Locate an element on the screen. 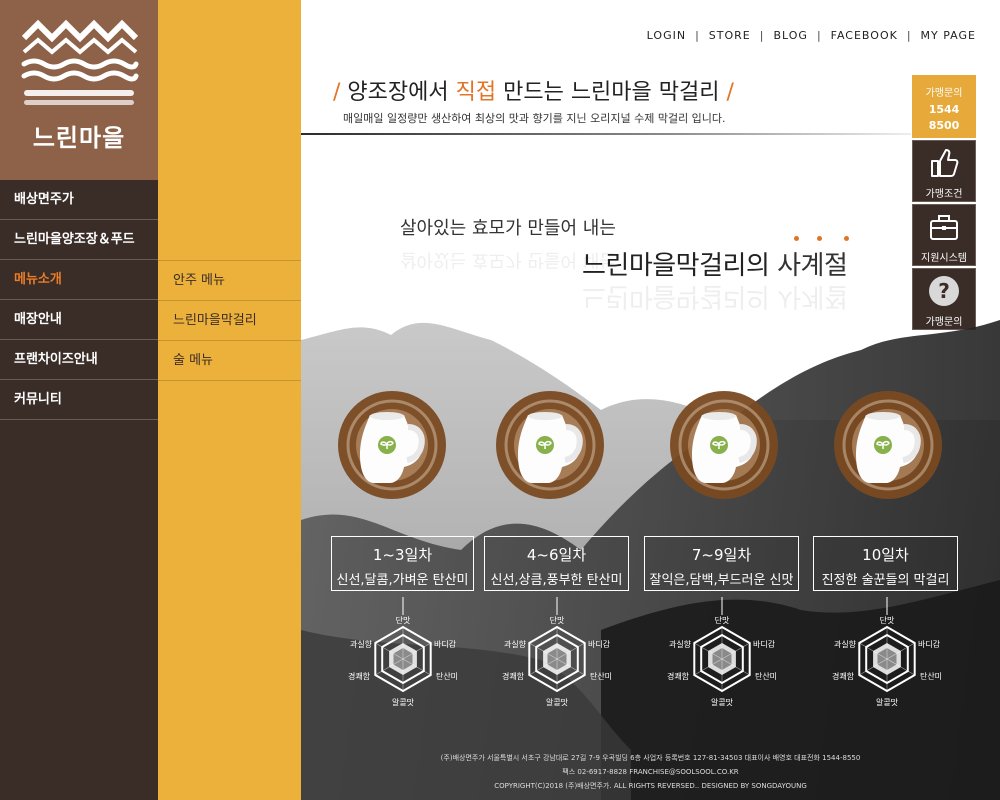 The image size is (1000, 800). main-nav-item: 커뮤니티 is located at coordinates (79, 400).